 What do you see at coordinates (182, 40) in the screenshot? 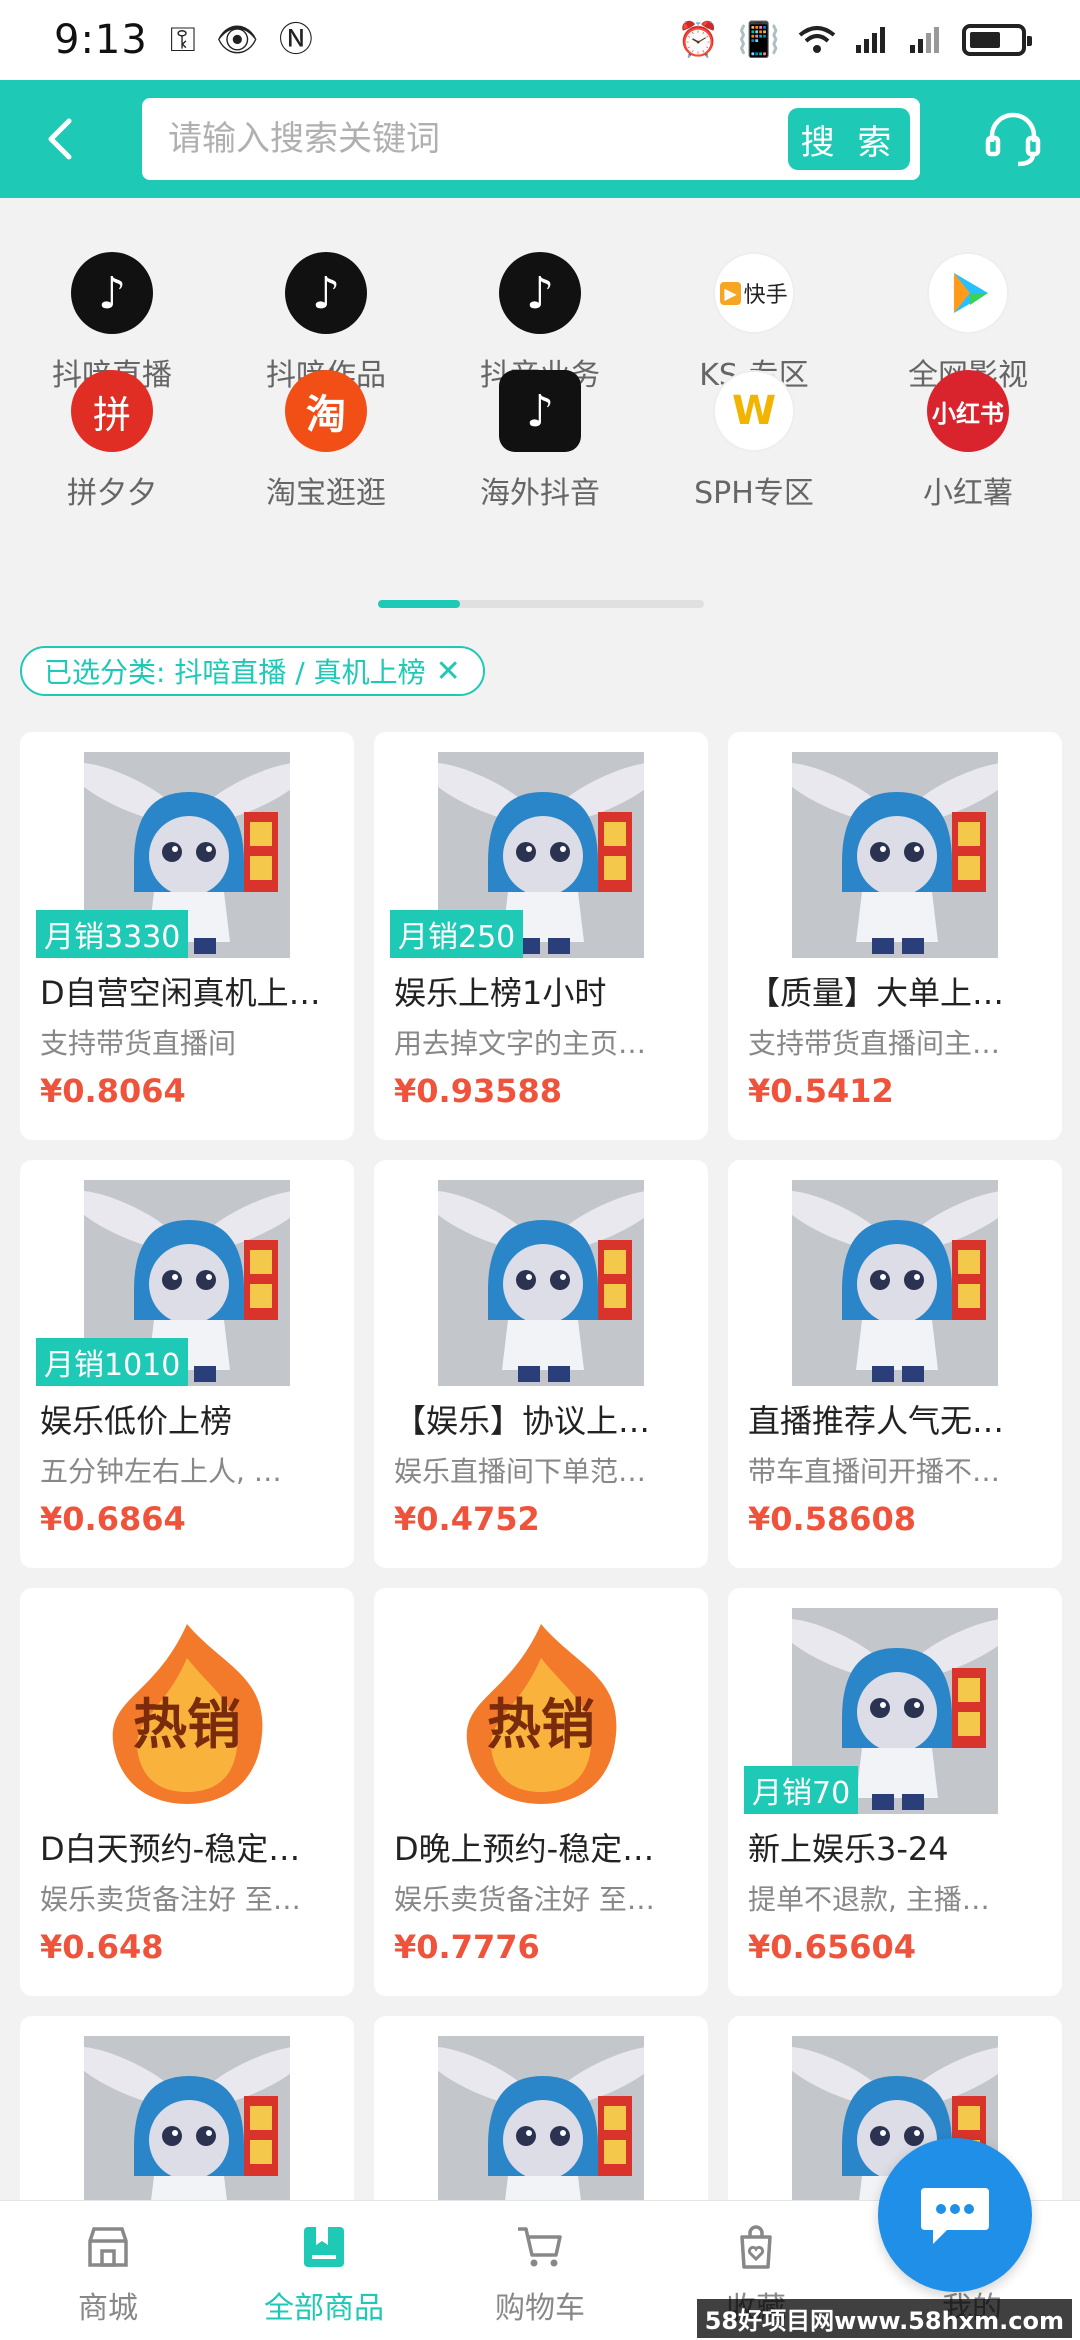
I see `key-icon: ⚿` at bounding box center [182, 40].